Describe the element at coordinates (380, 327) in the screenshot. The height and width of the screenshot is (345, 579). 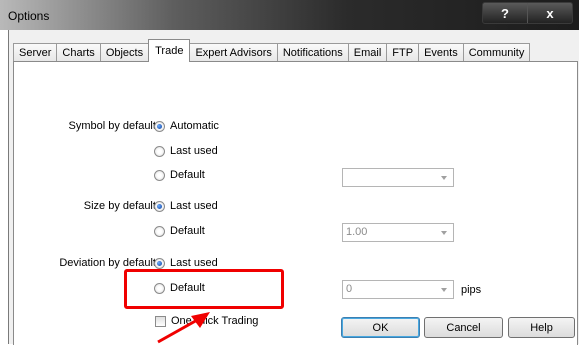
I see `ok-button: OK` at that location.